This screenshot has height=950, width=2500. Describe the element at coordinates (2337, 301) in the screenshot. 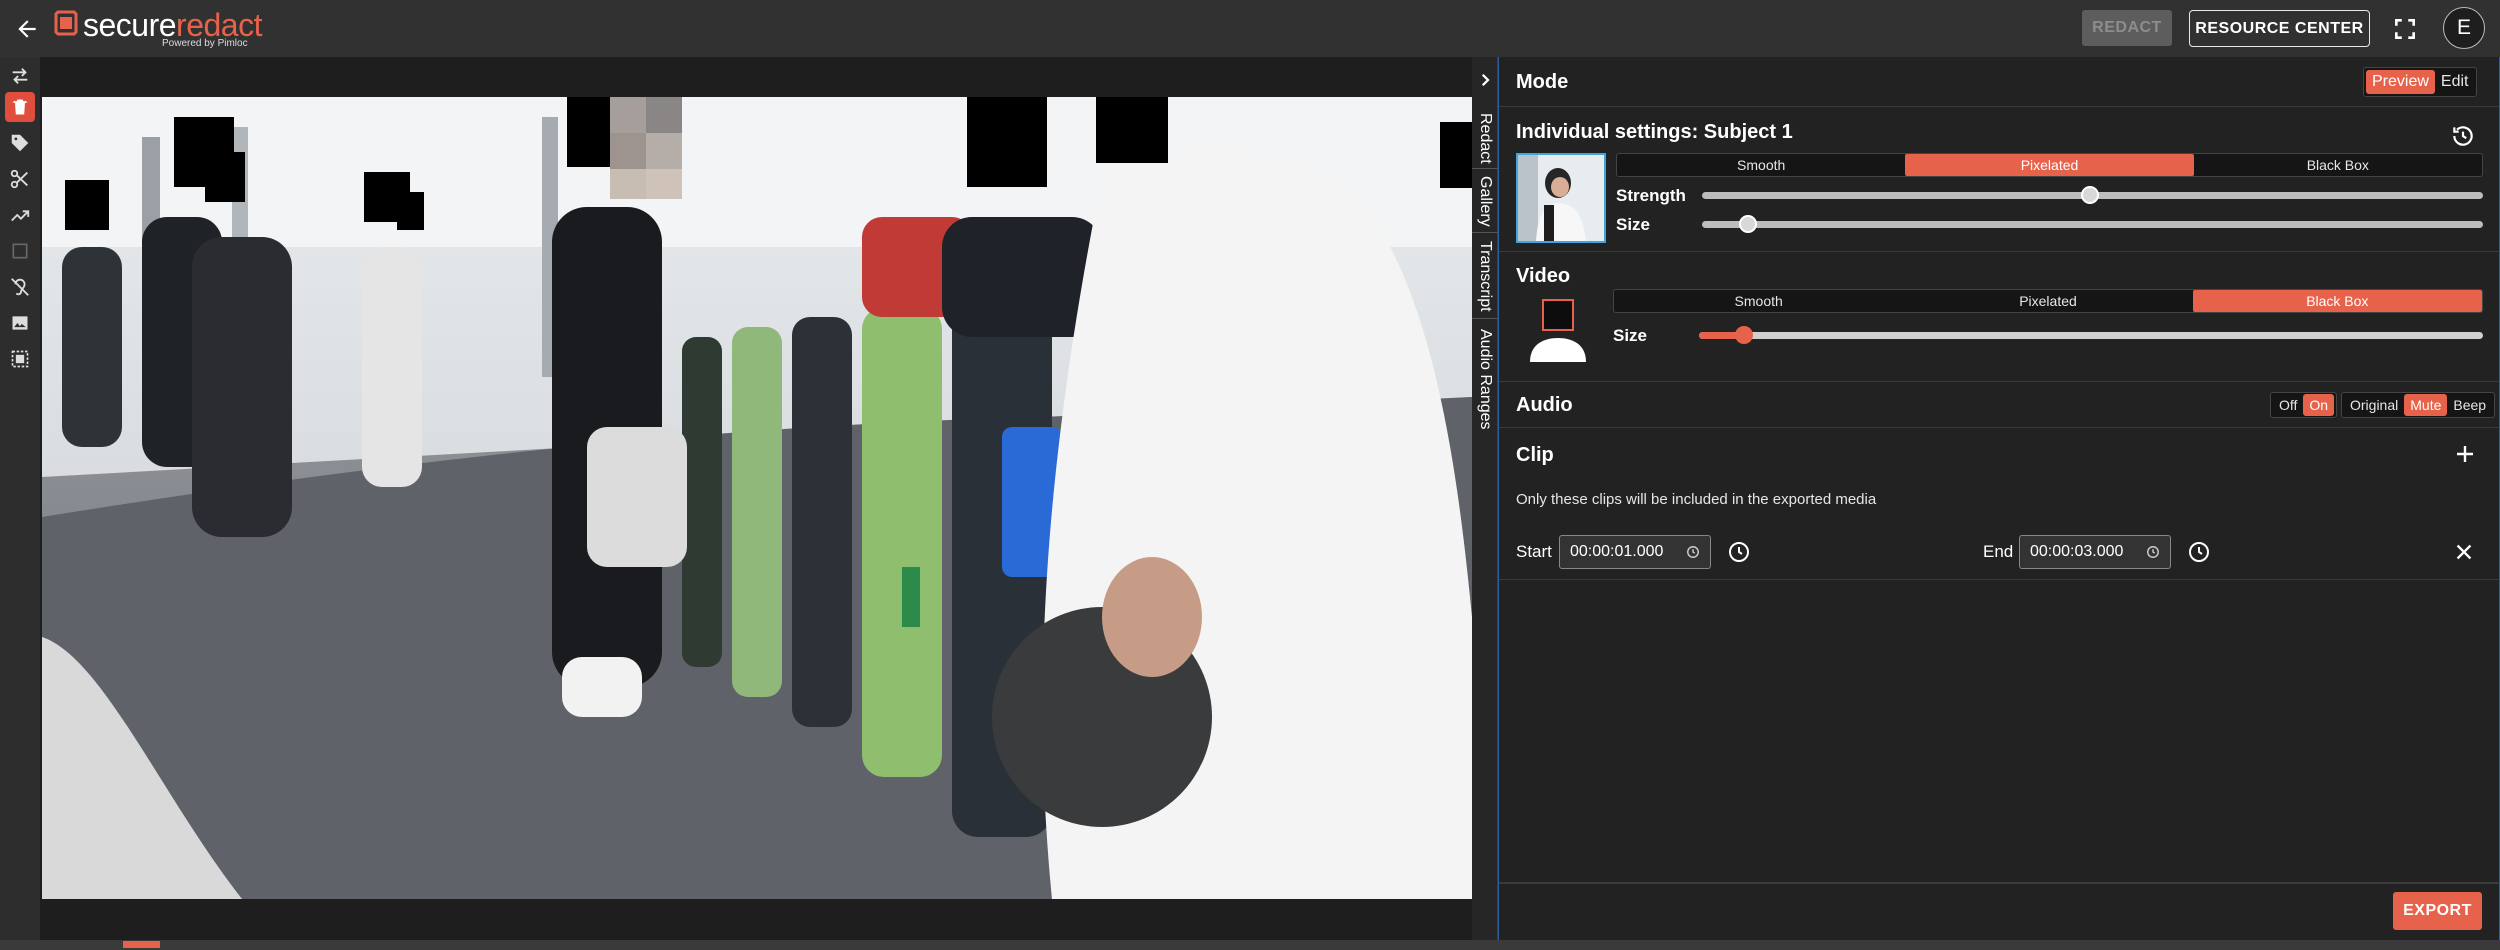

I see `video-blackbox-option: Black Box` at that location.